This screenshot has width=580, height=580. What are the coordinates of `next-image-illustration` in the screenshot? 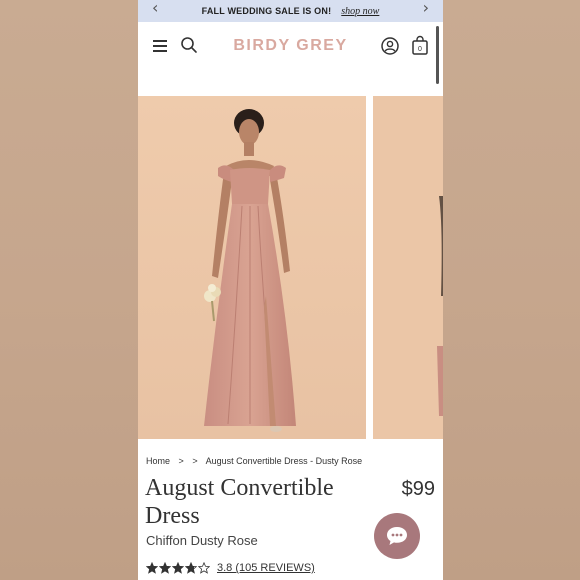 It's located at (408, 267).